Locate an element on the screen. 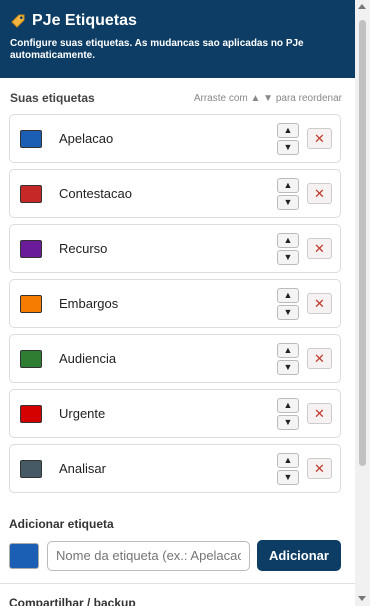 This screenshot has width=370, height=606. label-name: Analisar is located at coordinates (82, 468).